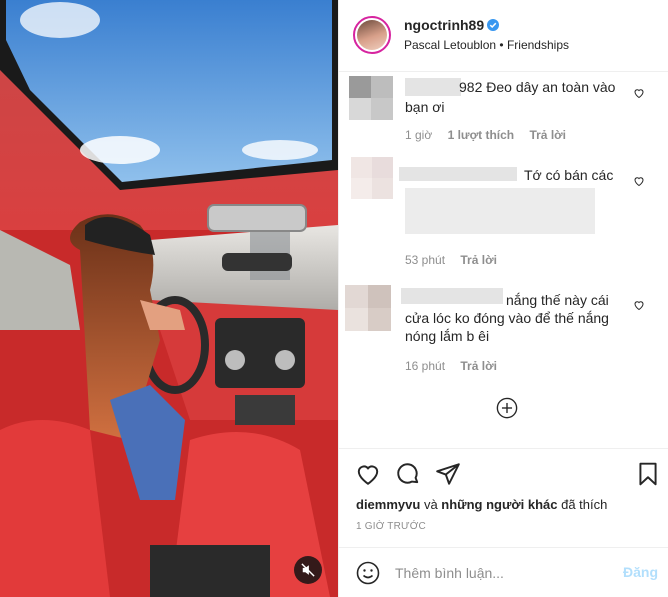 This screenshot has width=668, height=597. I want to click on likes-connector: và, so click(430, 504).